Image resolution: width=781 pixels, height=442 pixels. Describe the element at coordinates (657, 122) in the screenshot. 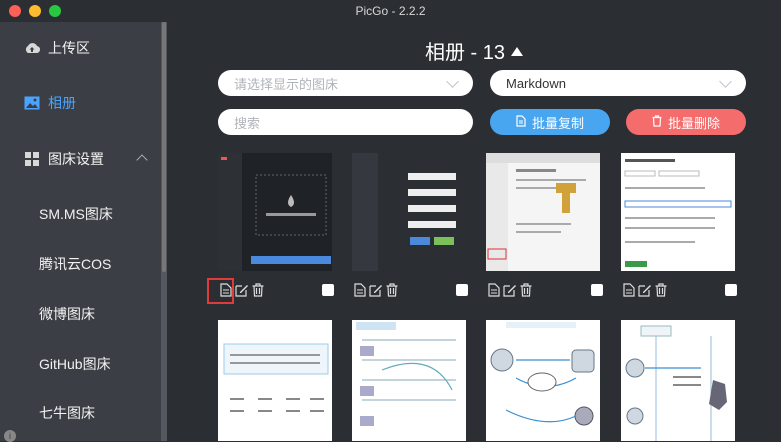

I see `trash-icon` at that location.